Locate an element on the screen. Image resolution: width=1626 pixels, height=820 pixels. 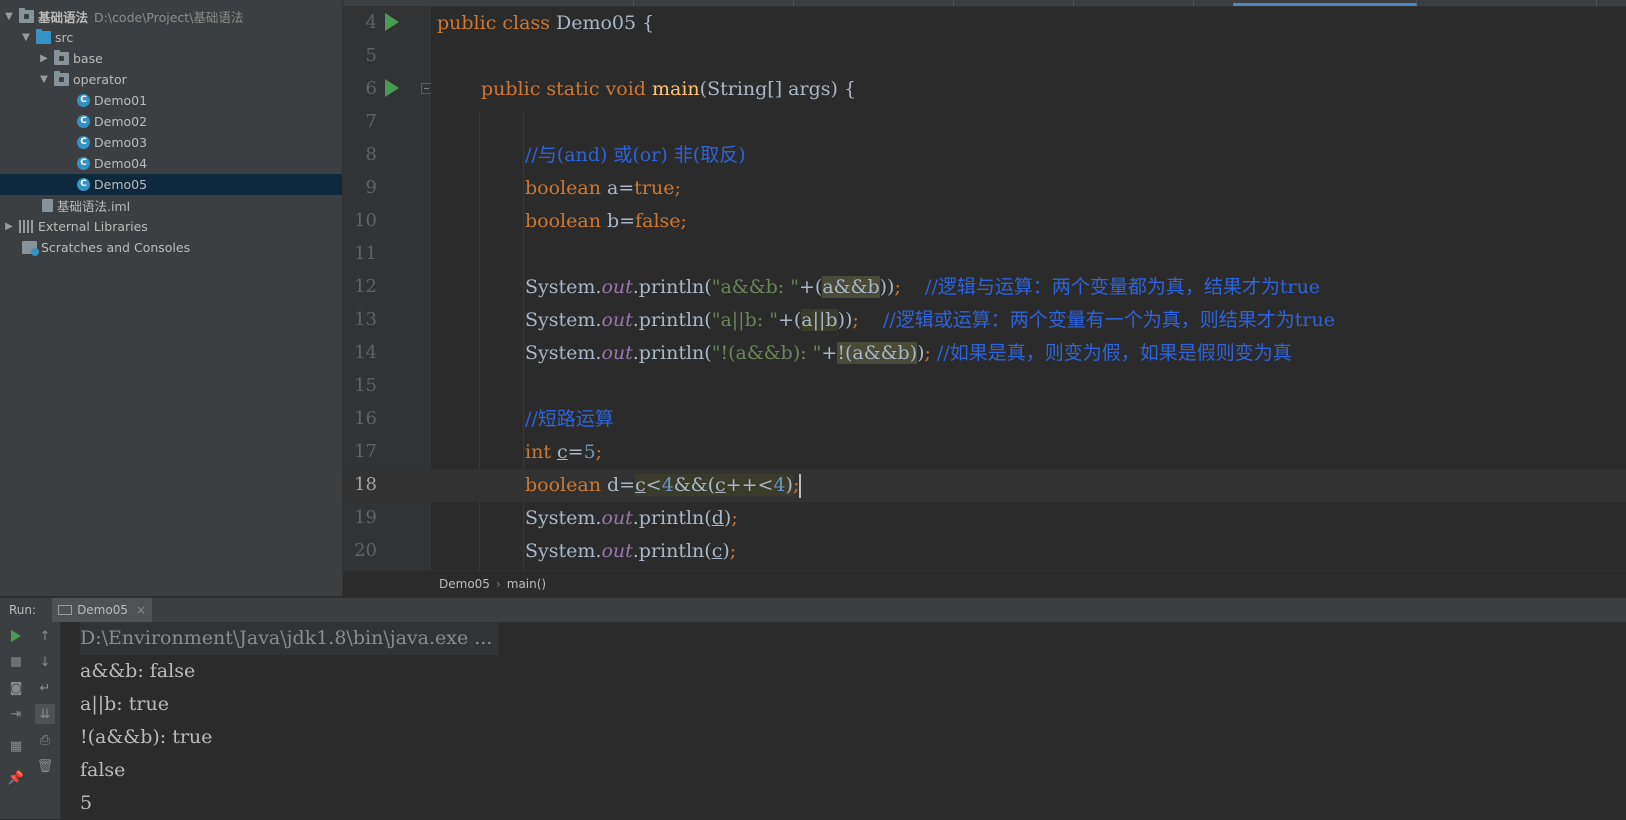
line-number: 14 is located at coordinates (365, 352).